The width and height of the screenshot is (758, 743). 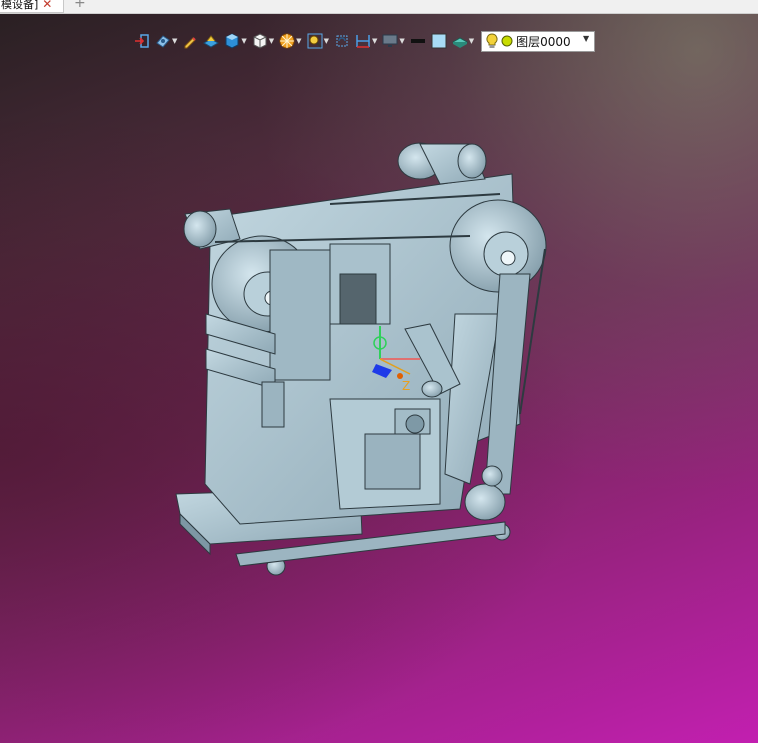 I want to click on document-tab-title: 模设备], so click(x=20, y=5).